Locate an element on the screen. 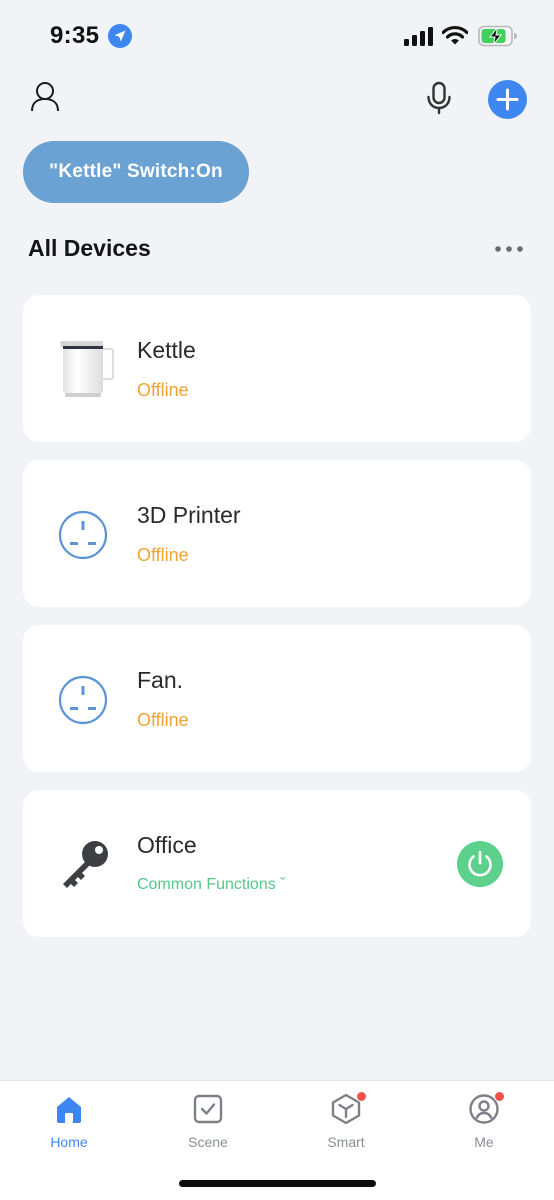 The width and height of the screenshot is (554, 1200). section-title: All Devices is located at coordinates (89, 248).